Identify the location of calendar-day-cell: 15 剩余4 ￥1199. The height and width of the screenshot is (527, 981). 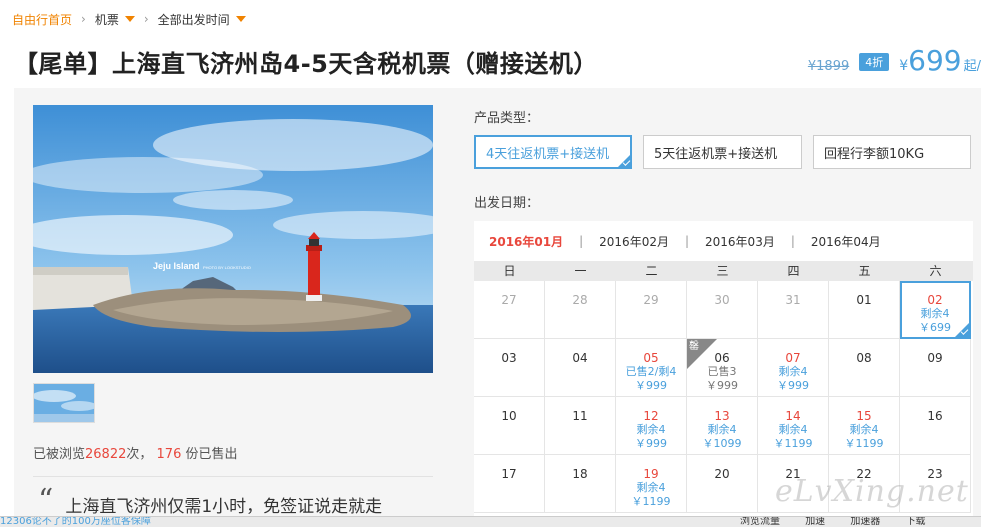
(864, 426).